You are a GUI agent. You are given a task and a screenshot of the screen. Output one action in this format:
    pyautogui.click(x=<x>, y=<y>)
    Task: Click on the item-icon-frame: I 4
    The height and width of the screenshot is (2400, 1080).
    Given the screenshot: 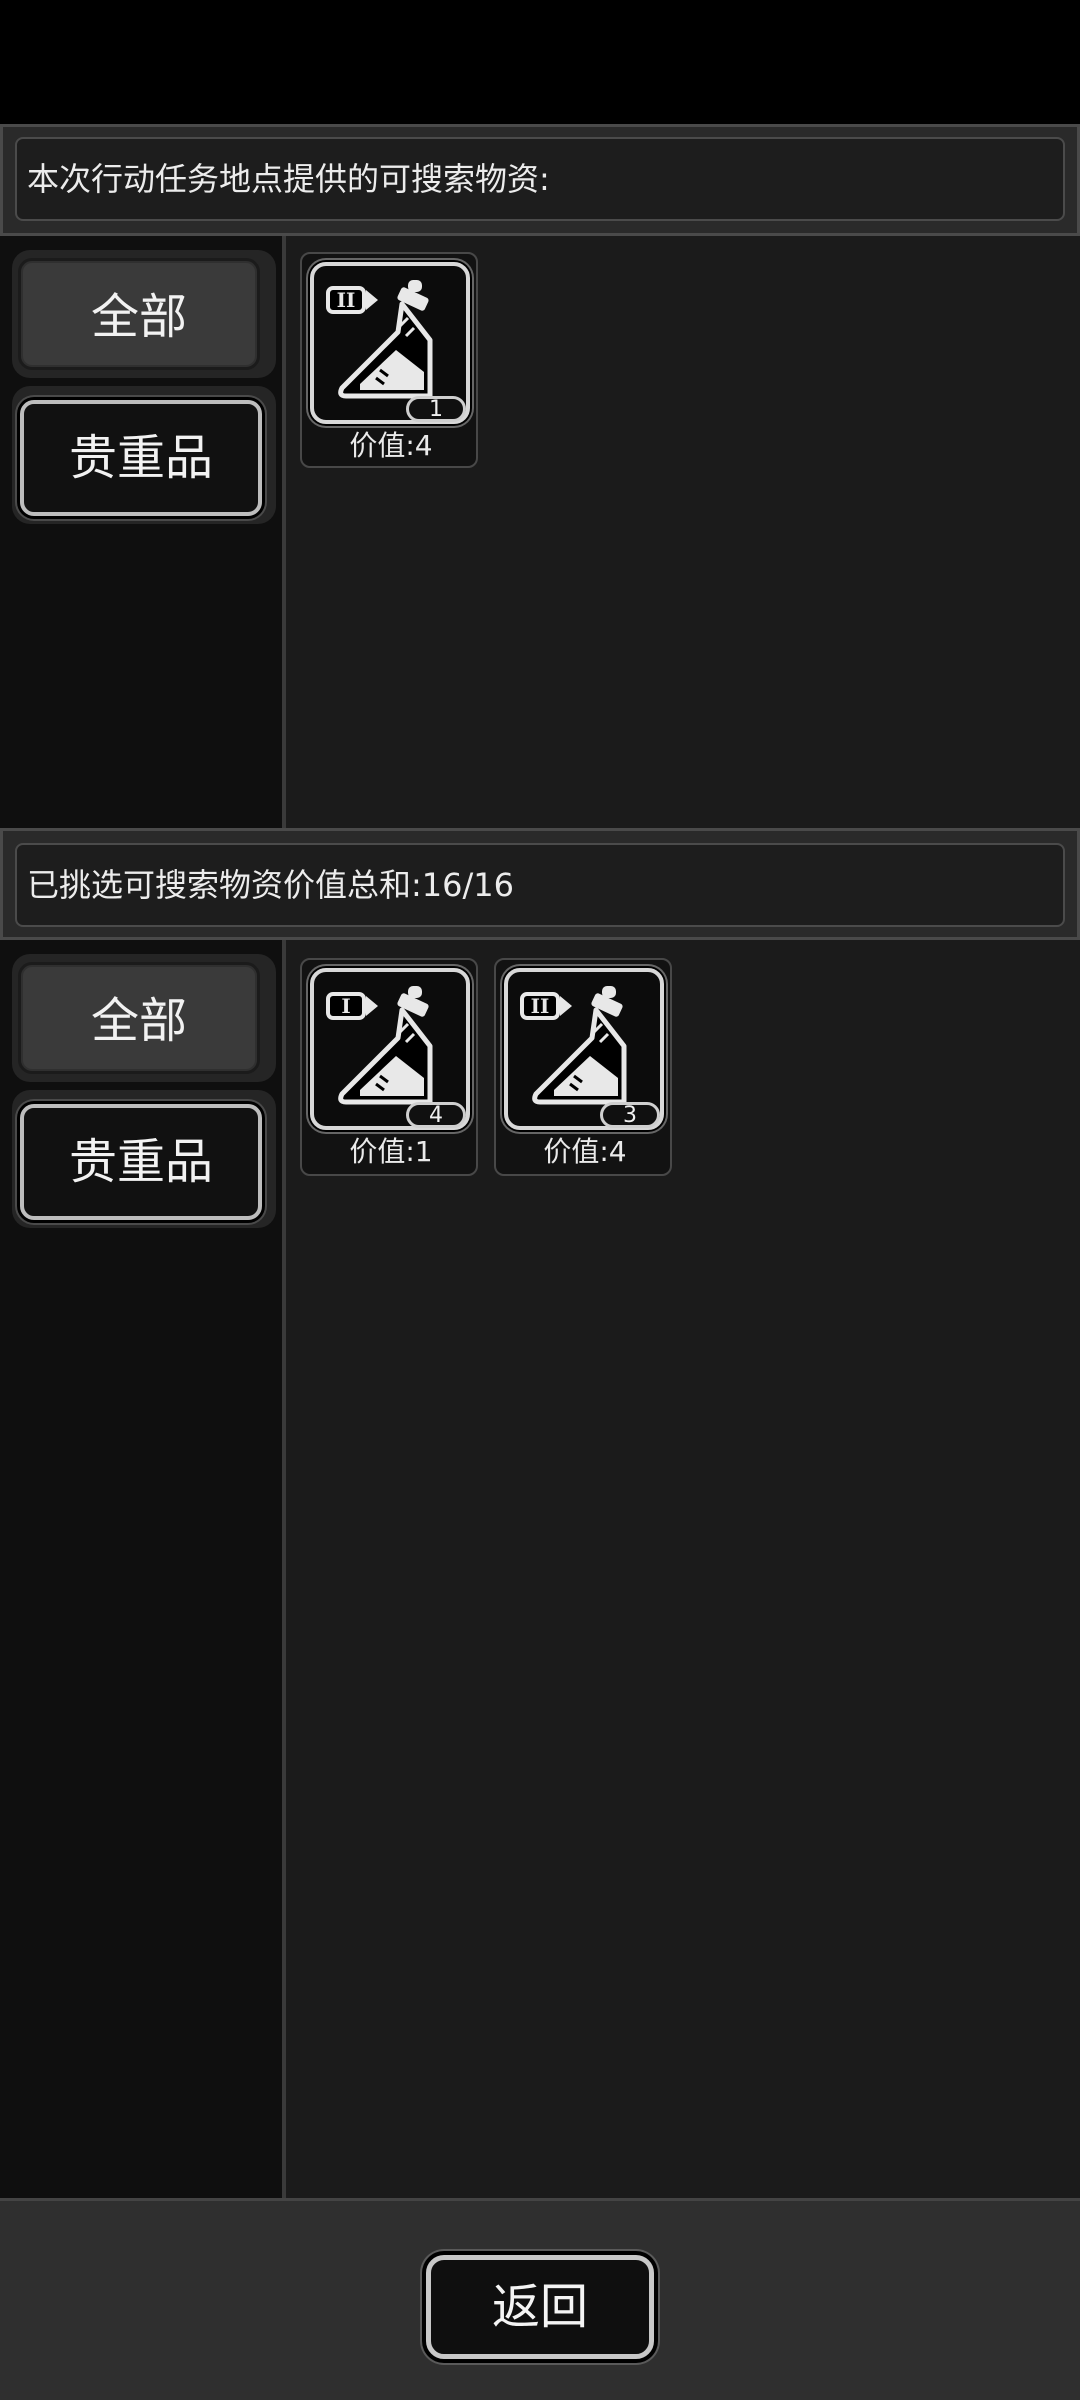 What is the action you would take?
    pyautogui.click(x=390, y=1049)
    